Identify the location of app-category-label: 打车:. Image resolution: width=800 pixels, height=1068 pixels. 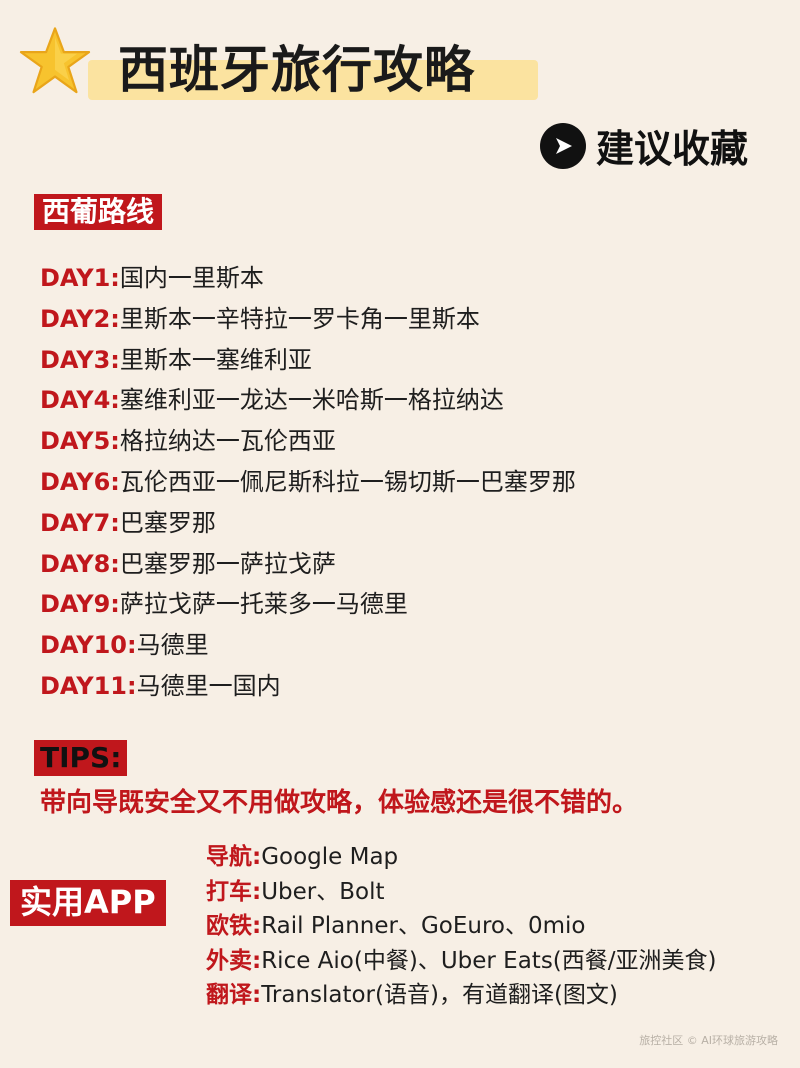
(234, 891).